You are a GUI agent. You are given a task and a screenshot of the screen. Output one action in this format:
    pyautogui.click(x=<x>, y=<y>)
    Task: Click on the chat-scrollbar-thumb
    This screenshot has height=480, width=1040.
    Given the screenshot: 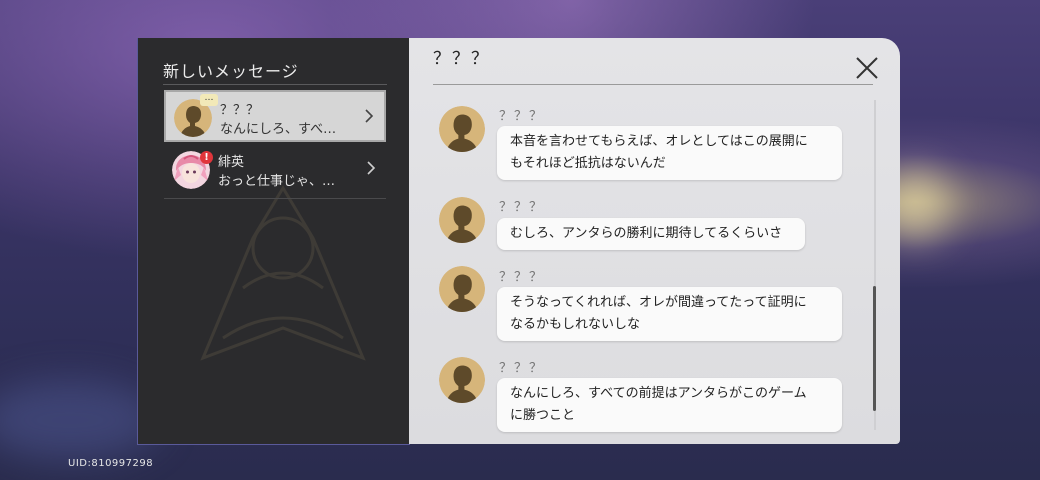 What is the action you would take?
    pyautogui.click(x=874, y=348)
    